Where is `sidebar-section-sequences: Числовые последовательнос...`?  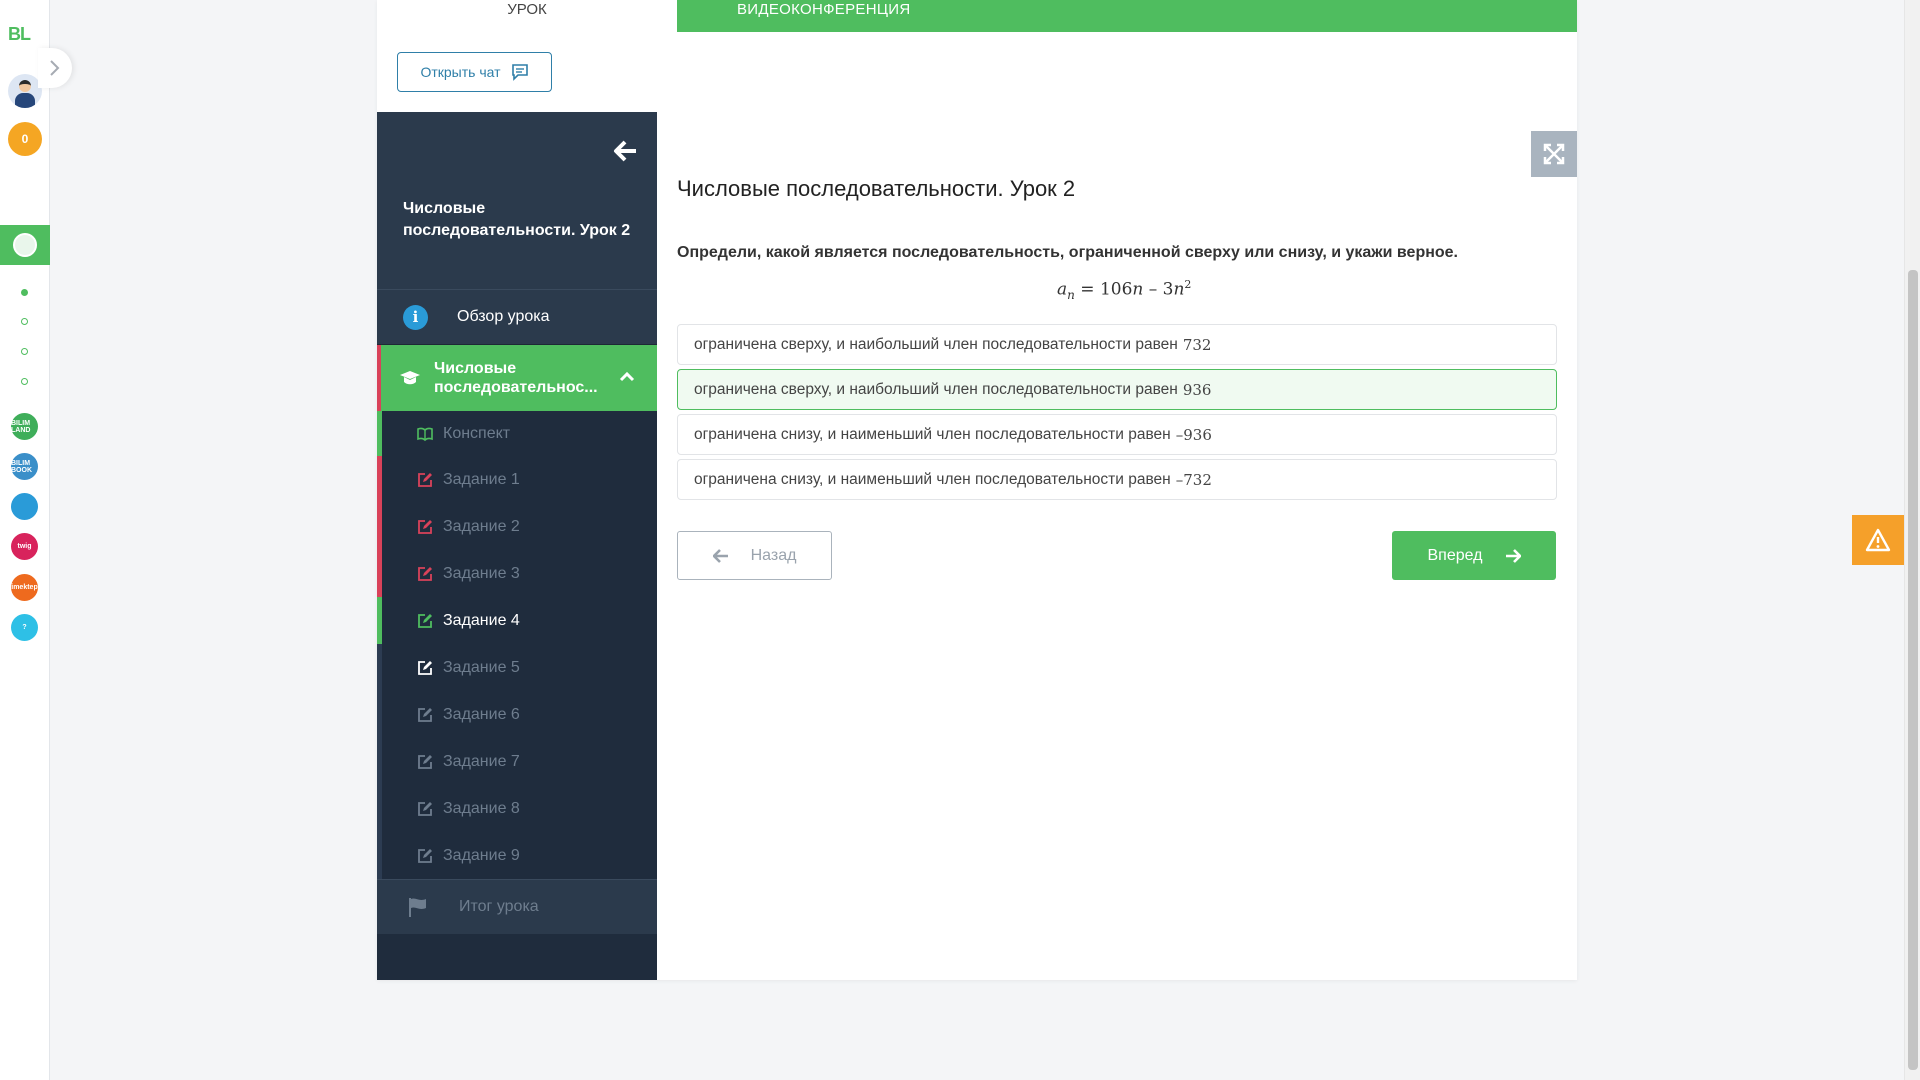 sidebar-section-sequences: Числовые последовательнос... is located at coordinates (517, 378).